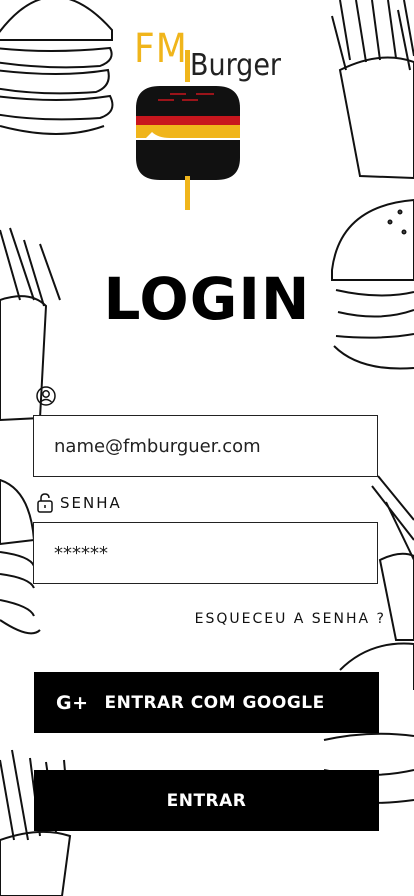 The height and width of the screenshot is (896, 414). Describe the element at coordinates (157, 446) in the screenshot. I see `email-value: name@fmburguer.com` at that location.